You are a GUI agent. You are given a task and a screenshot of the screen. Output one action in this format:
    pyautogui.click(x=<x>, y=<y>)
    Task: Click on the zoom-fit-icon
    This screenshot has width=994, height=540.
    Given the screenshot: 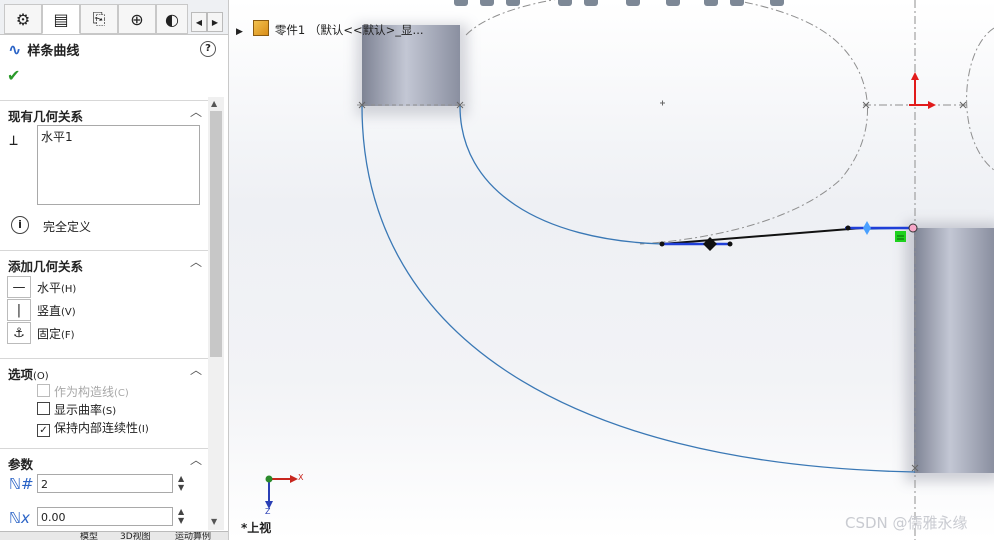 What is the action you would take?
    pyautogui.click(x=461, y=3)
    